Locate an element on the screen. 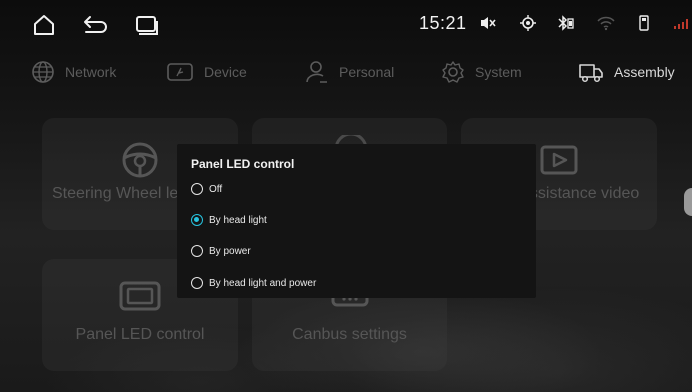 This screenshot has height=392, width=692. tab-personal: Personal is located at coordinates (349, 72).